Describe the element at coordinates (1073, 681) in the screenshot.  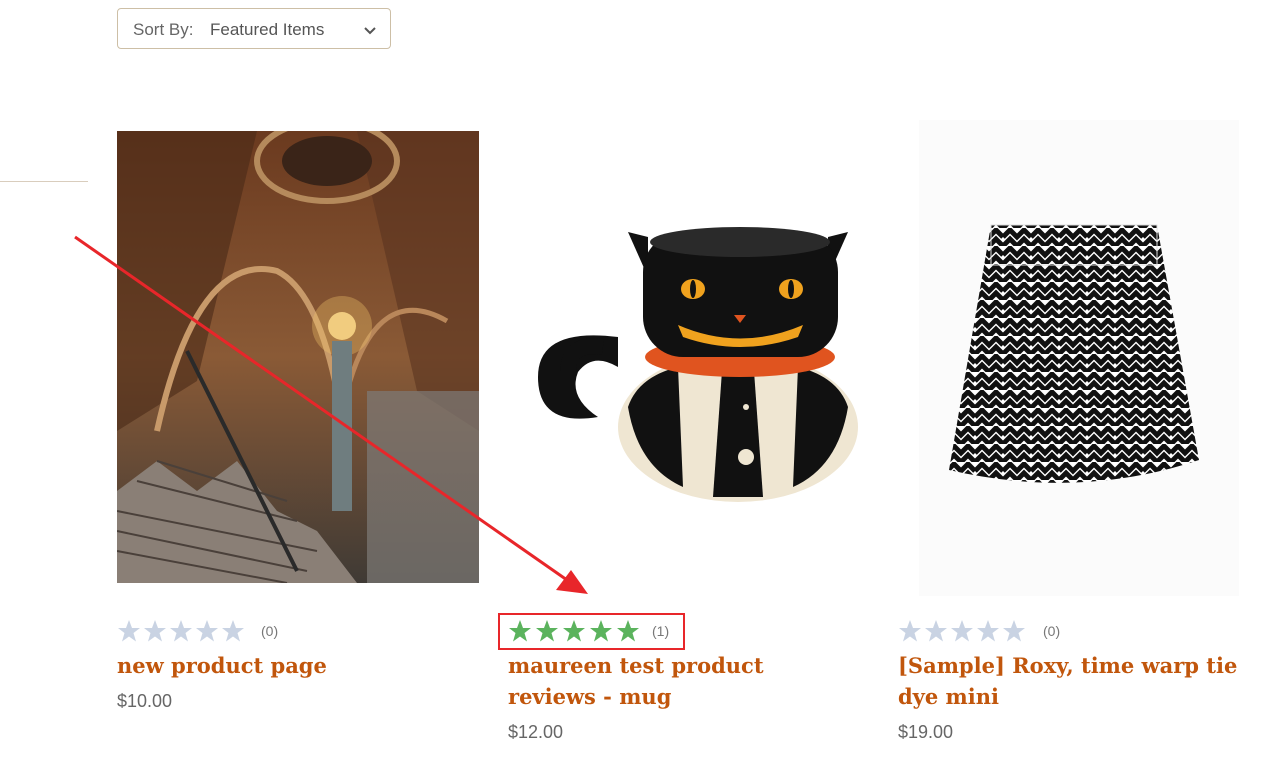
I see `product-title-3: [Sample] Roxy, time warp tie dye mini` at that location.